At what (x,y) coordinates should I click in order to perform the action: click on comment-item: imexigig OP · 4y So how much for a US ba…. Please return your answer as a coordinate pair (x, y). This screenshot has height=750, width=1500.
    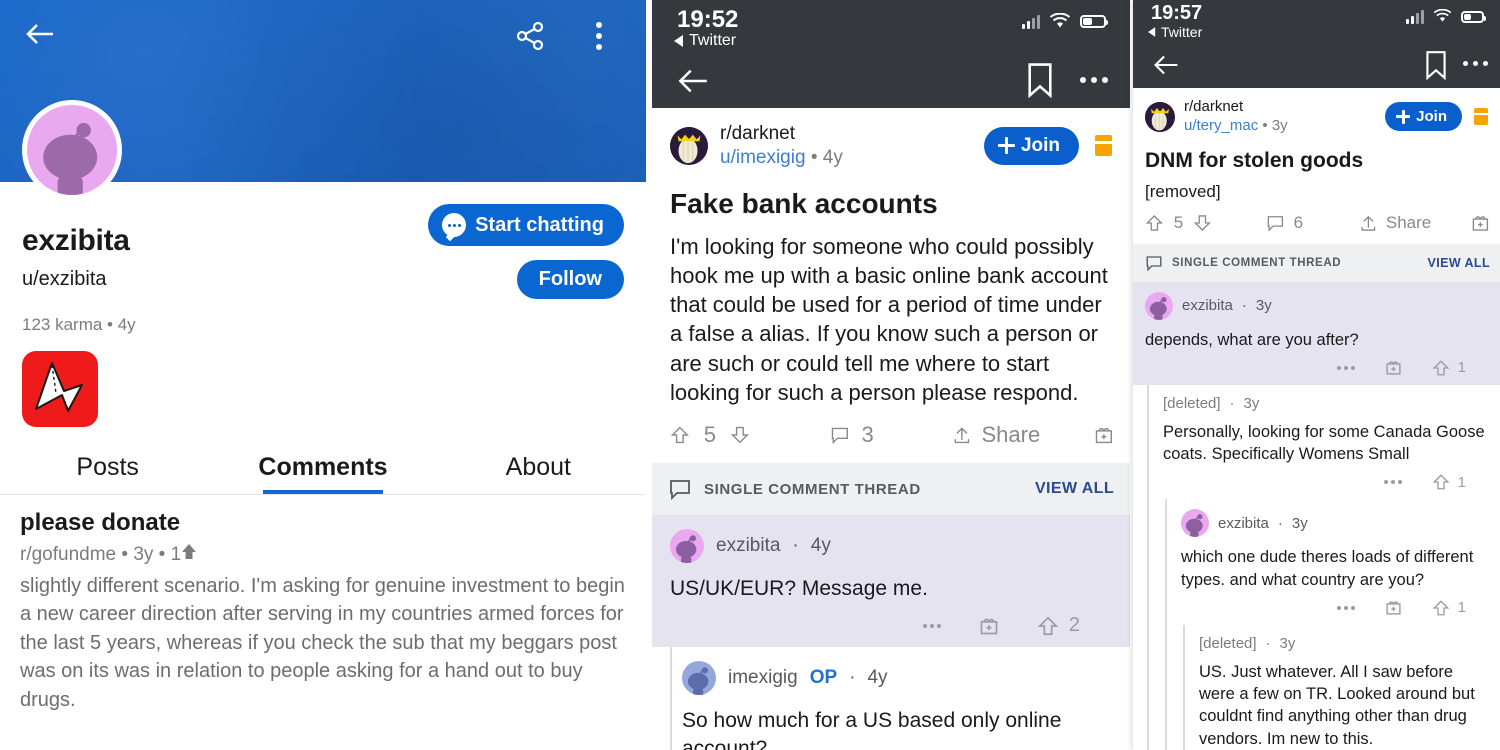
    Looking at the image, I should click on (891, 698).